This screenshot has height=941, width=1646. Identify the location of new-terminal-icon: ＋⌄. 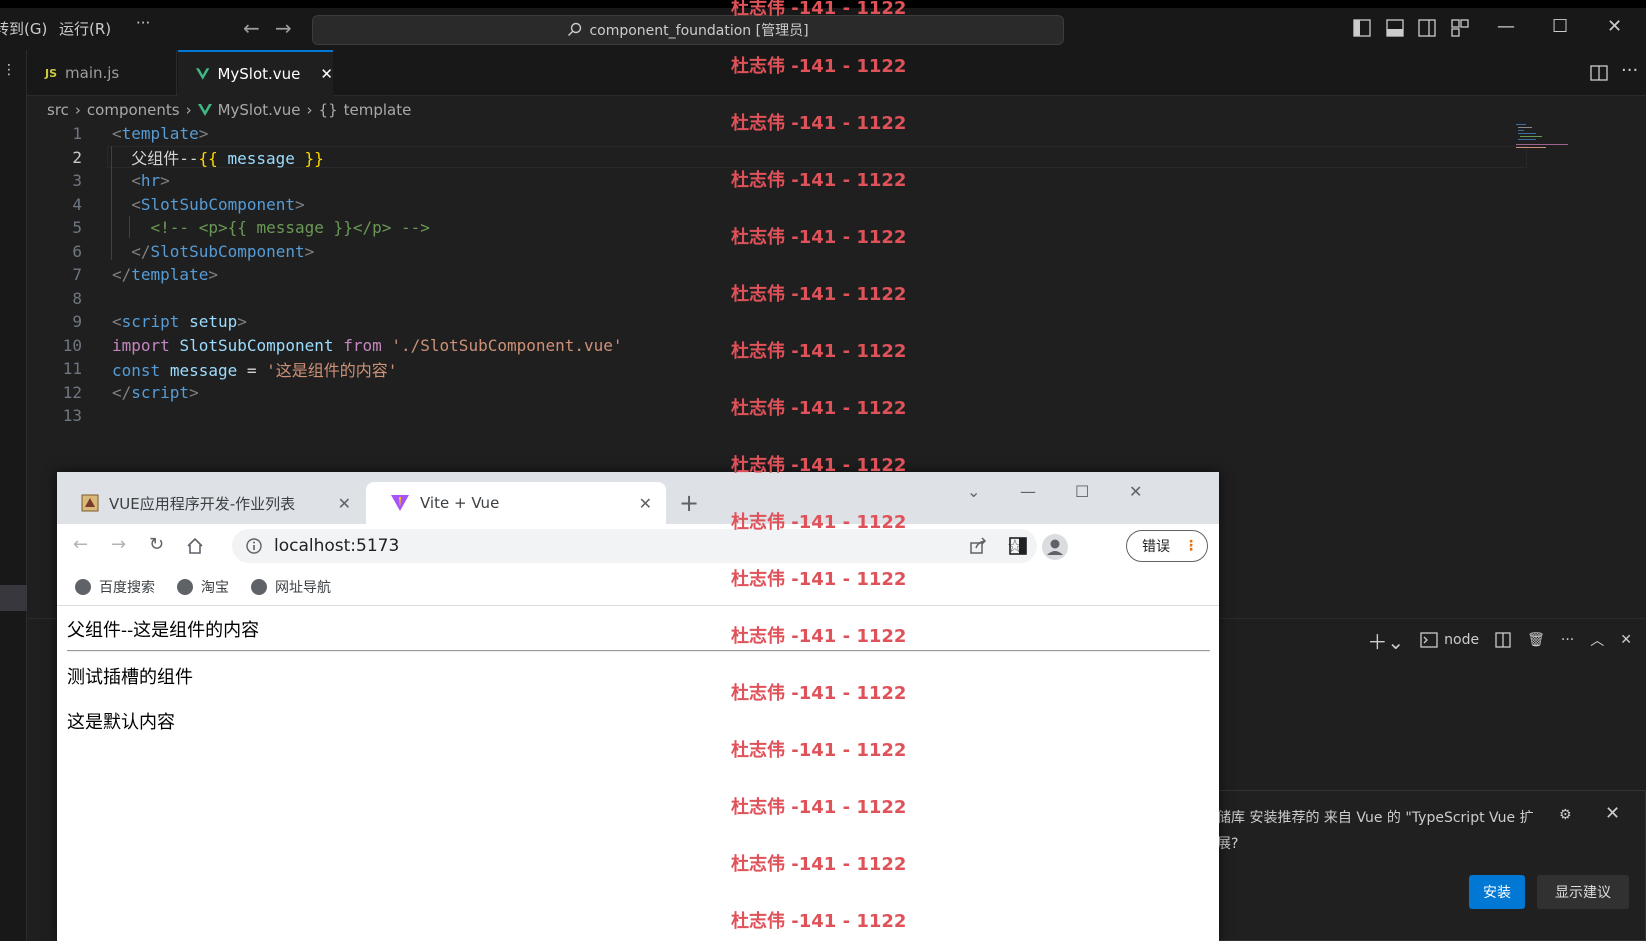
(1385, 640).